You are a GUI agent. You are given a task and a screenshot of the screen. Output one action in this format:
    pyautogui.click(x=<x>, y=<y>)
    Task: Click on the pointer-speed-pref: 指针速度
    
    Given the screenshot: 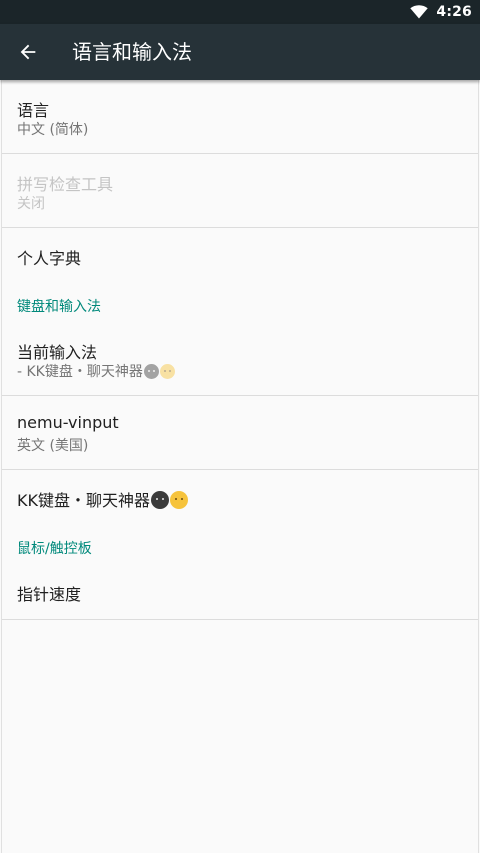 What is the action you would take?
    pyautogui.click(x=240, y=592)
    